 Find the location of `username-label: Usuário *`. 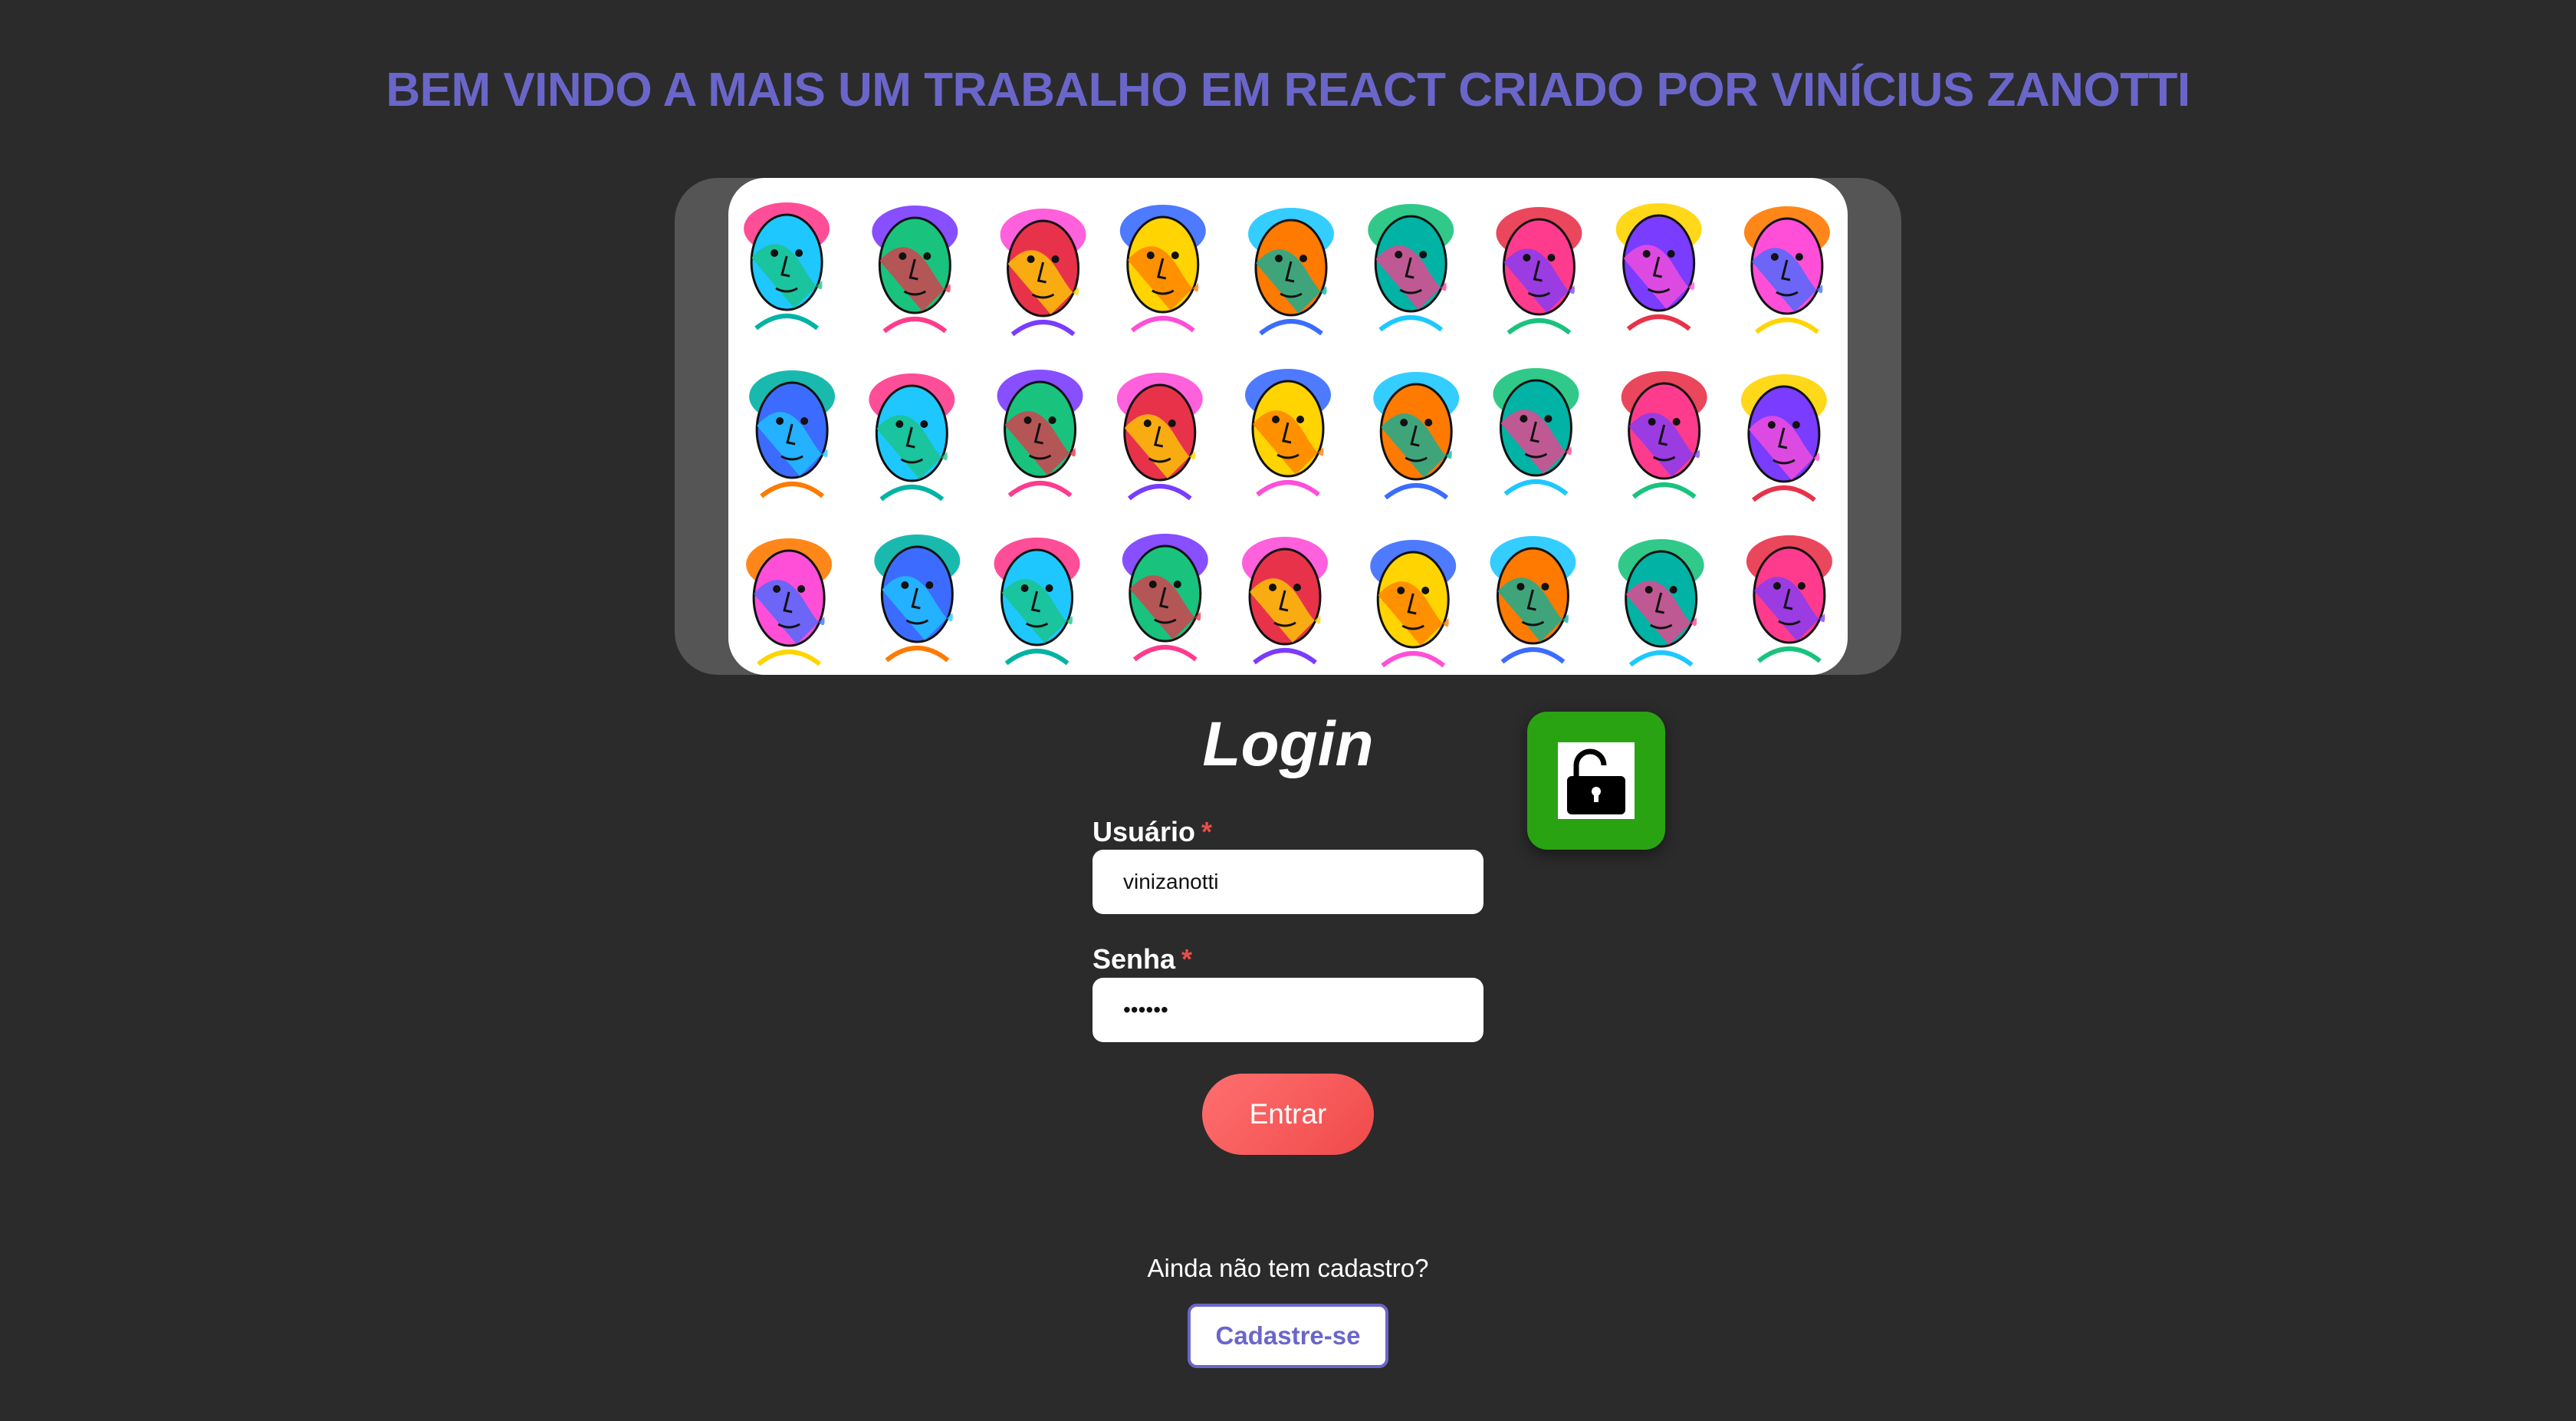

username-label: Usuário * is located at coordinates (1152, 832).